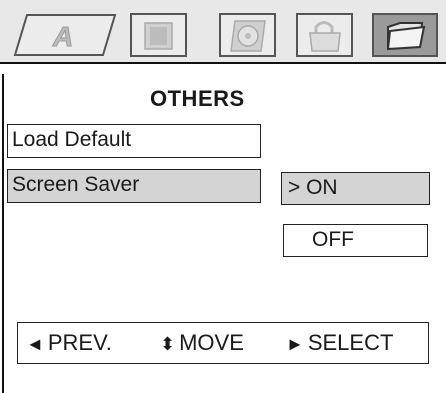  I want to click on folder-icon, so click(406, 36).